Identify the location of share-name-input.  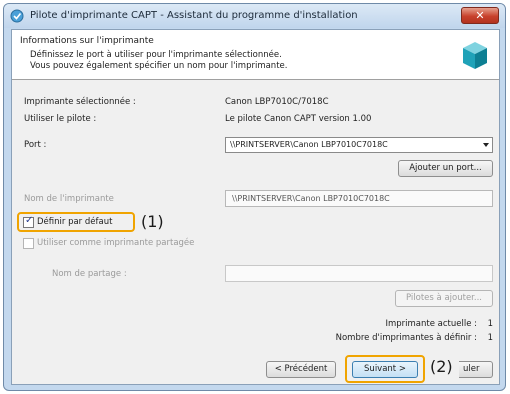
(359, 273).